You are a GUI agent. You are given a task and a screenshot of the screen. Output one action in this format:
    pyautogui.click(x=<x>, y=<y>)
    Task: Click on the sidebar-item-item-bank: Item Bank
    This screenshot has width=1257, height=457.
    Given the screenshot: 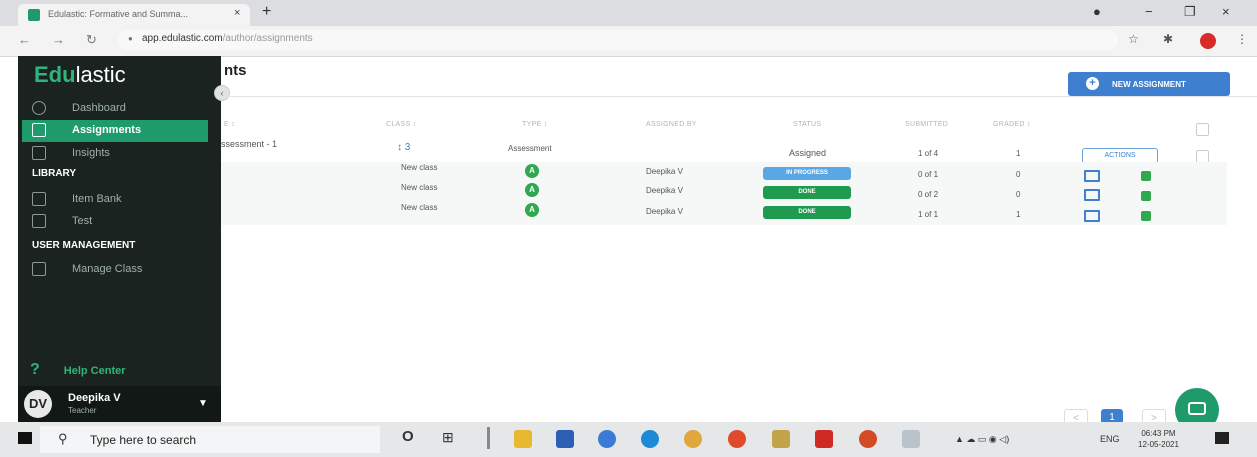 What is the action you would take?
    pyautogui.click(x=119, y=200)
    